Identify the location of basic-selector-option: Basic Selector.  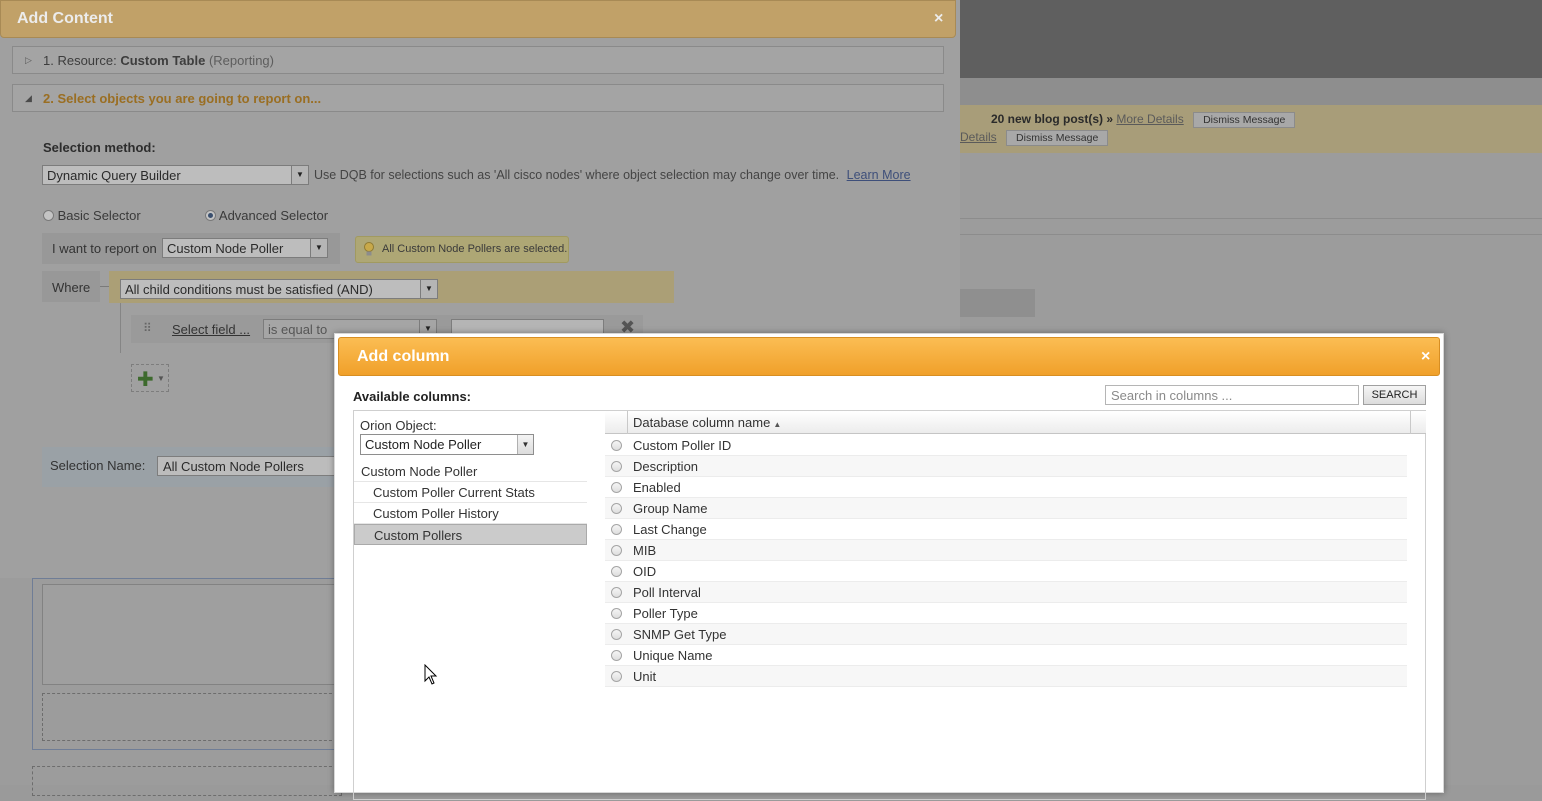
(92, 215).